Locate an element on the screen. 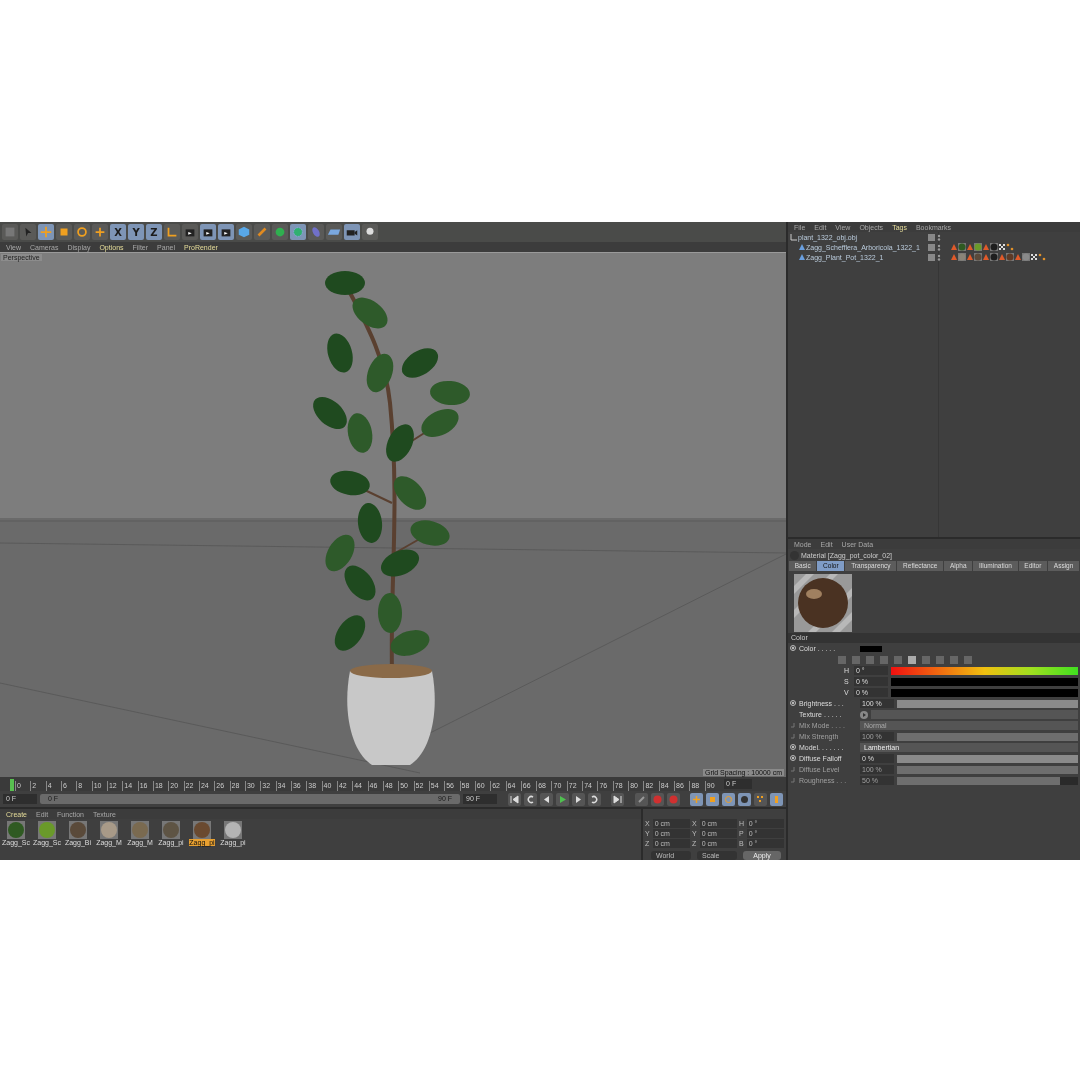  previous-frame-button is located at coordinates (546, 799).